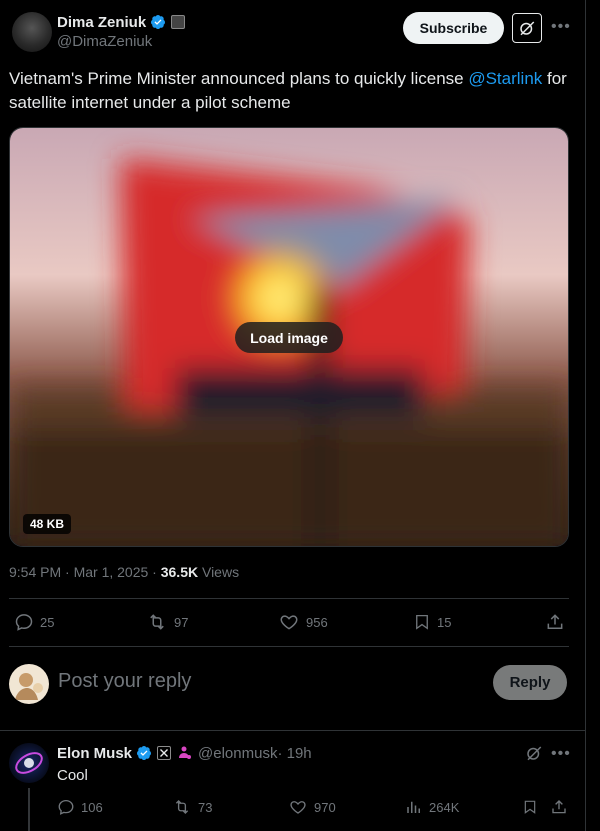 The width and height of the screenshot is (600, 831). What do you see at coordinates (294, 753) in the screenshot?
I see `reply-time: · 19h` at bounding box center [294, 753].